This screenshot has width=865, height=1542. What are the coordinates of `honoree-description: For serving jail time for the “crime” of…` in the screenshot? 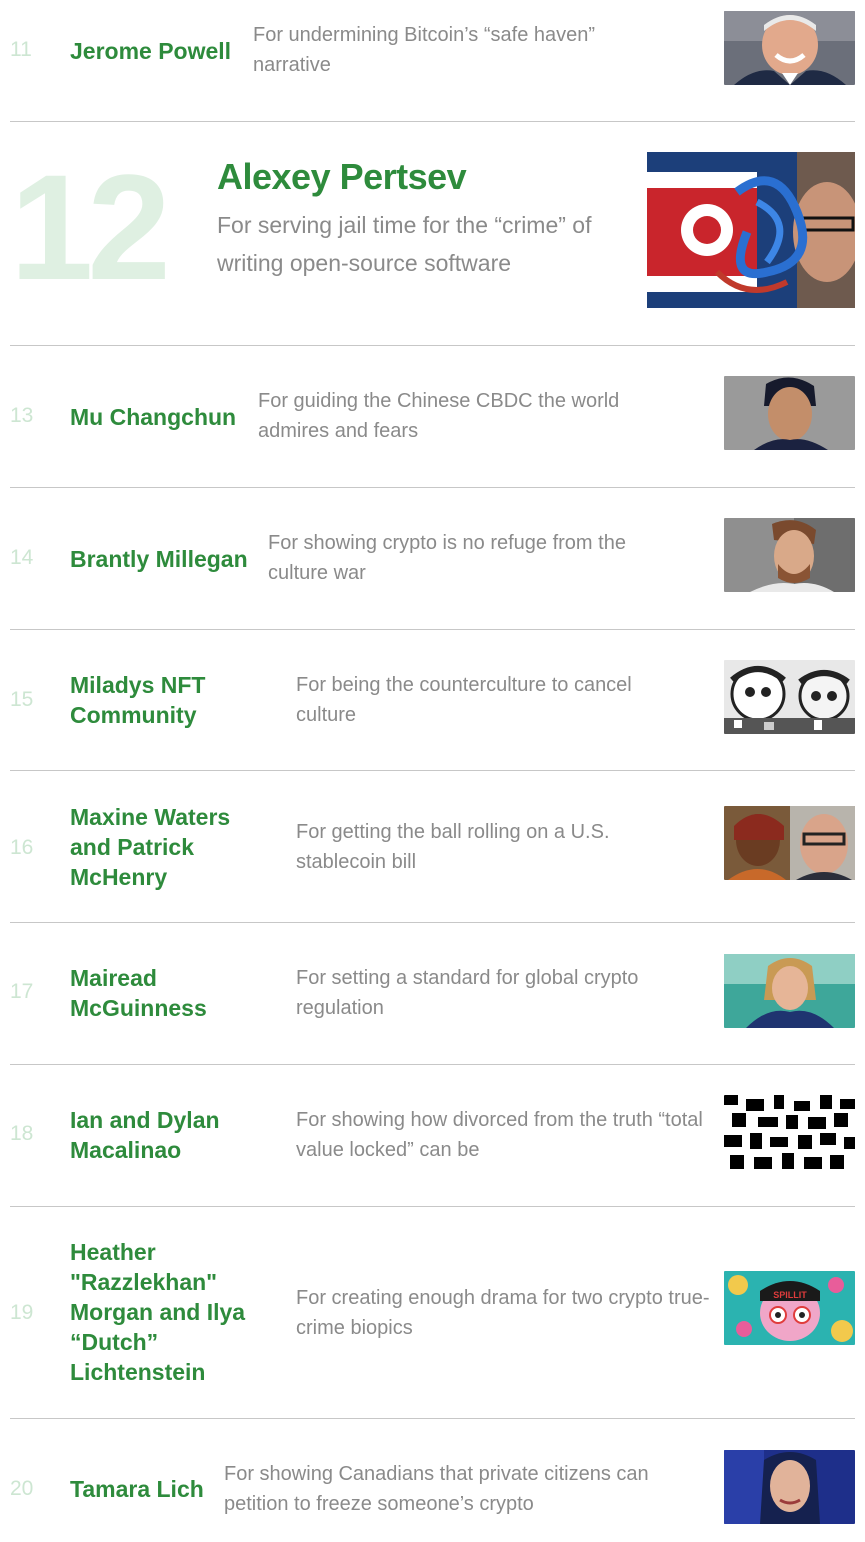 It's located at (404, 244).